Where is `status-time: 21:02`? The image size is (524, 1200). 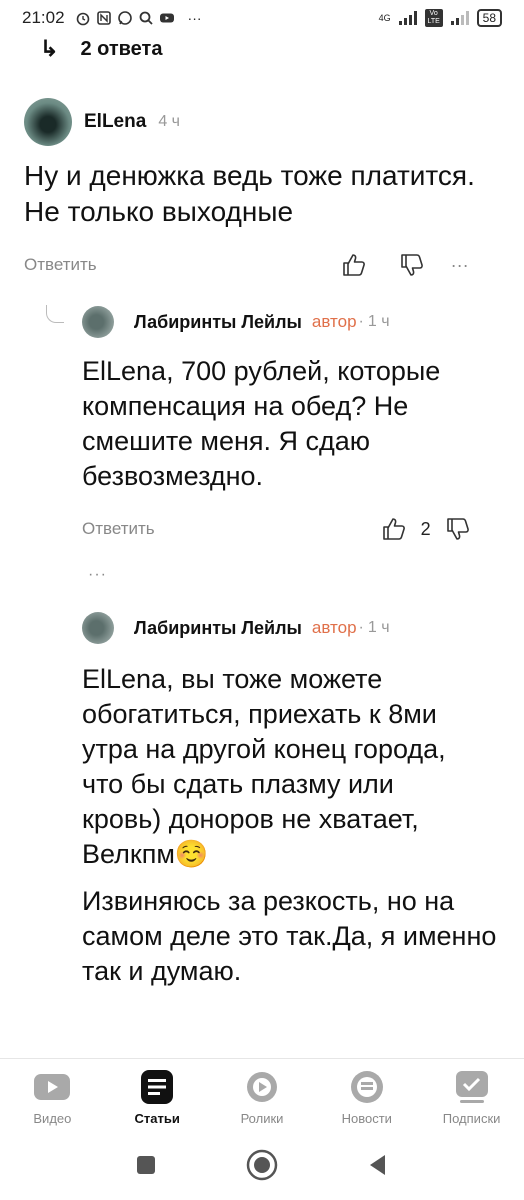 status-time: 21:02 is located at coordinates (43, 17).